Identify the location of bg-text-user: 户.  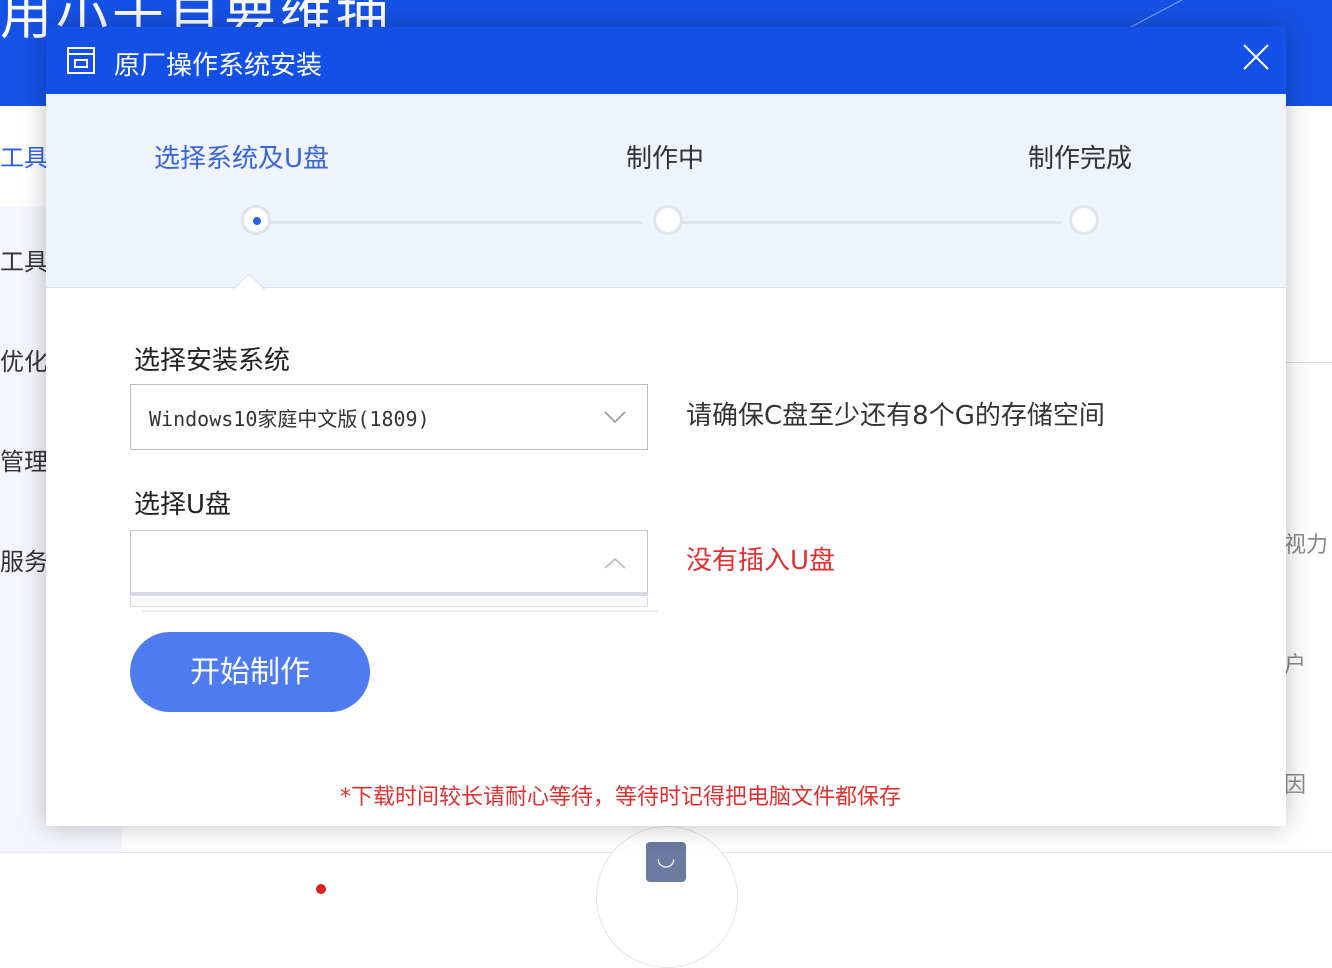
(1295, 665).